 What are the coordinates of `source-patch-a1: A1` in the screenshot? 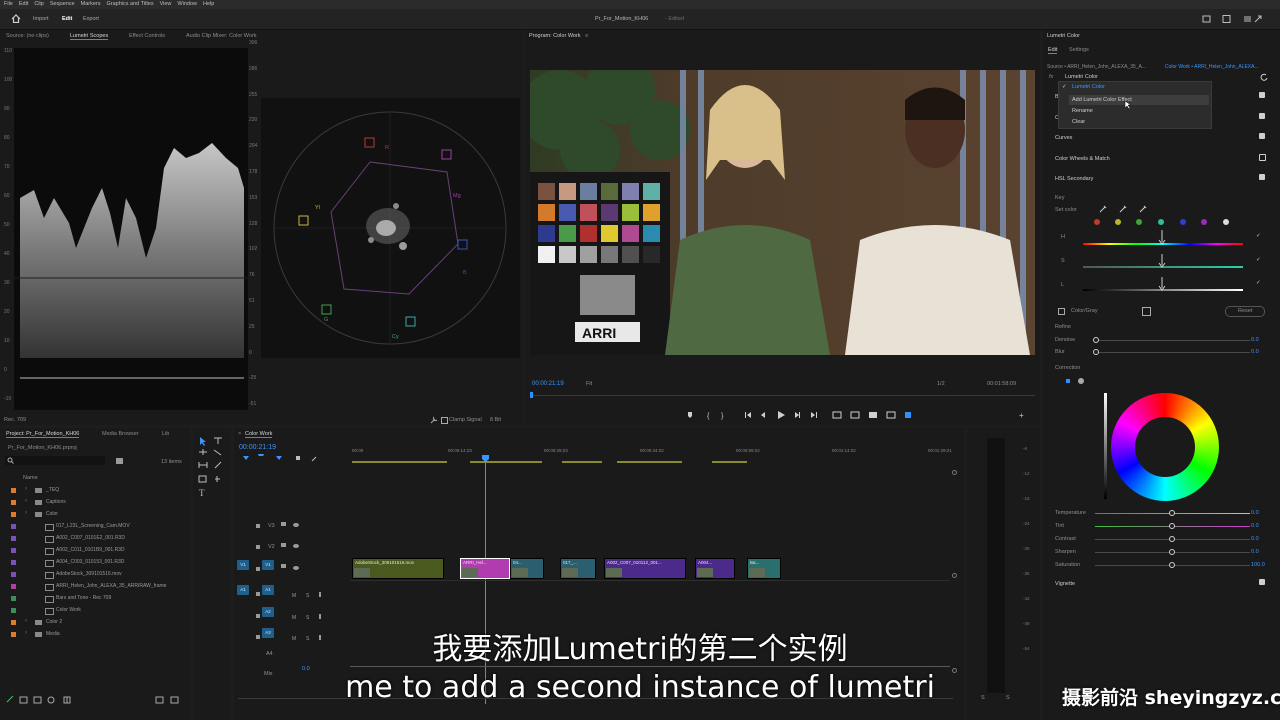 It's located at (243, 590).